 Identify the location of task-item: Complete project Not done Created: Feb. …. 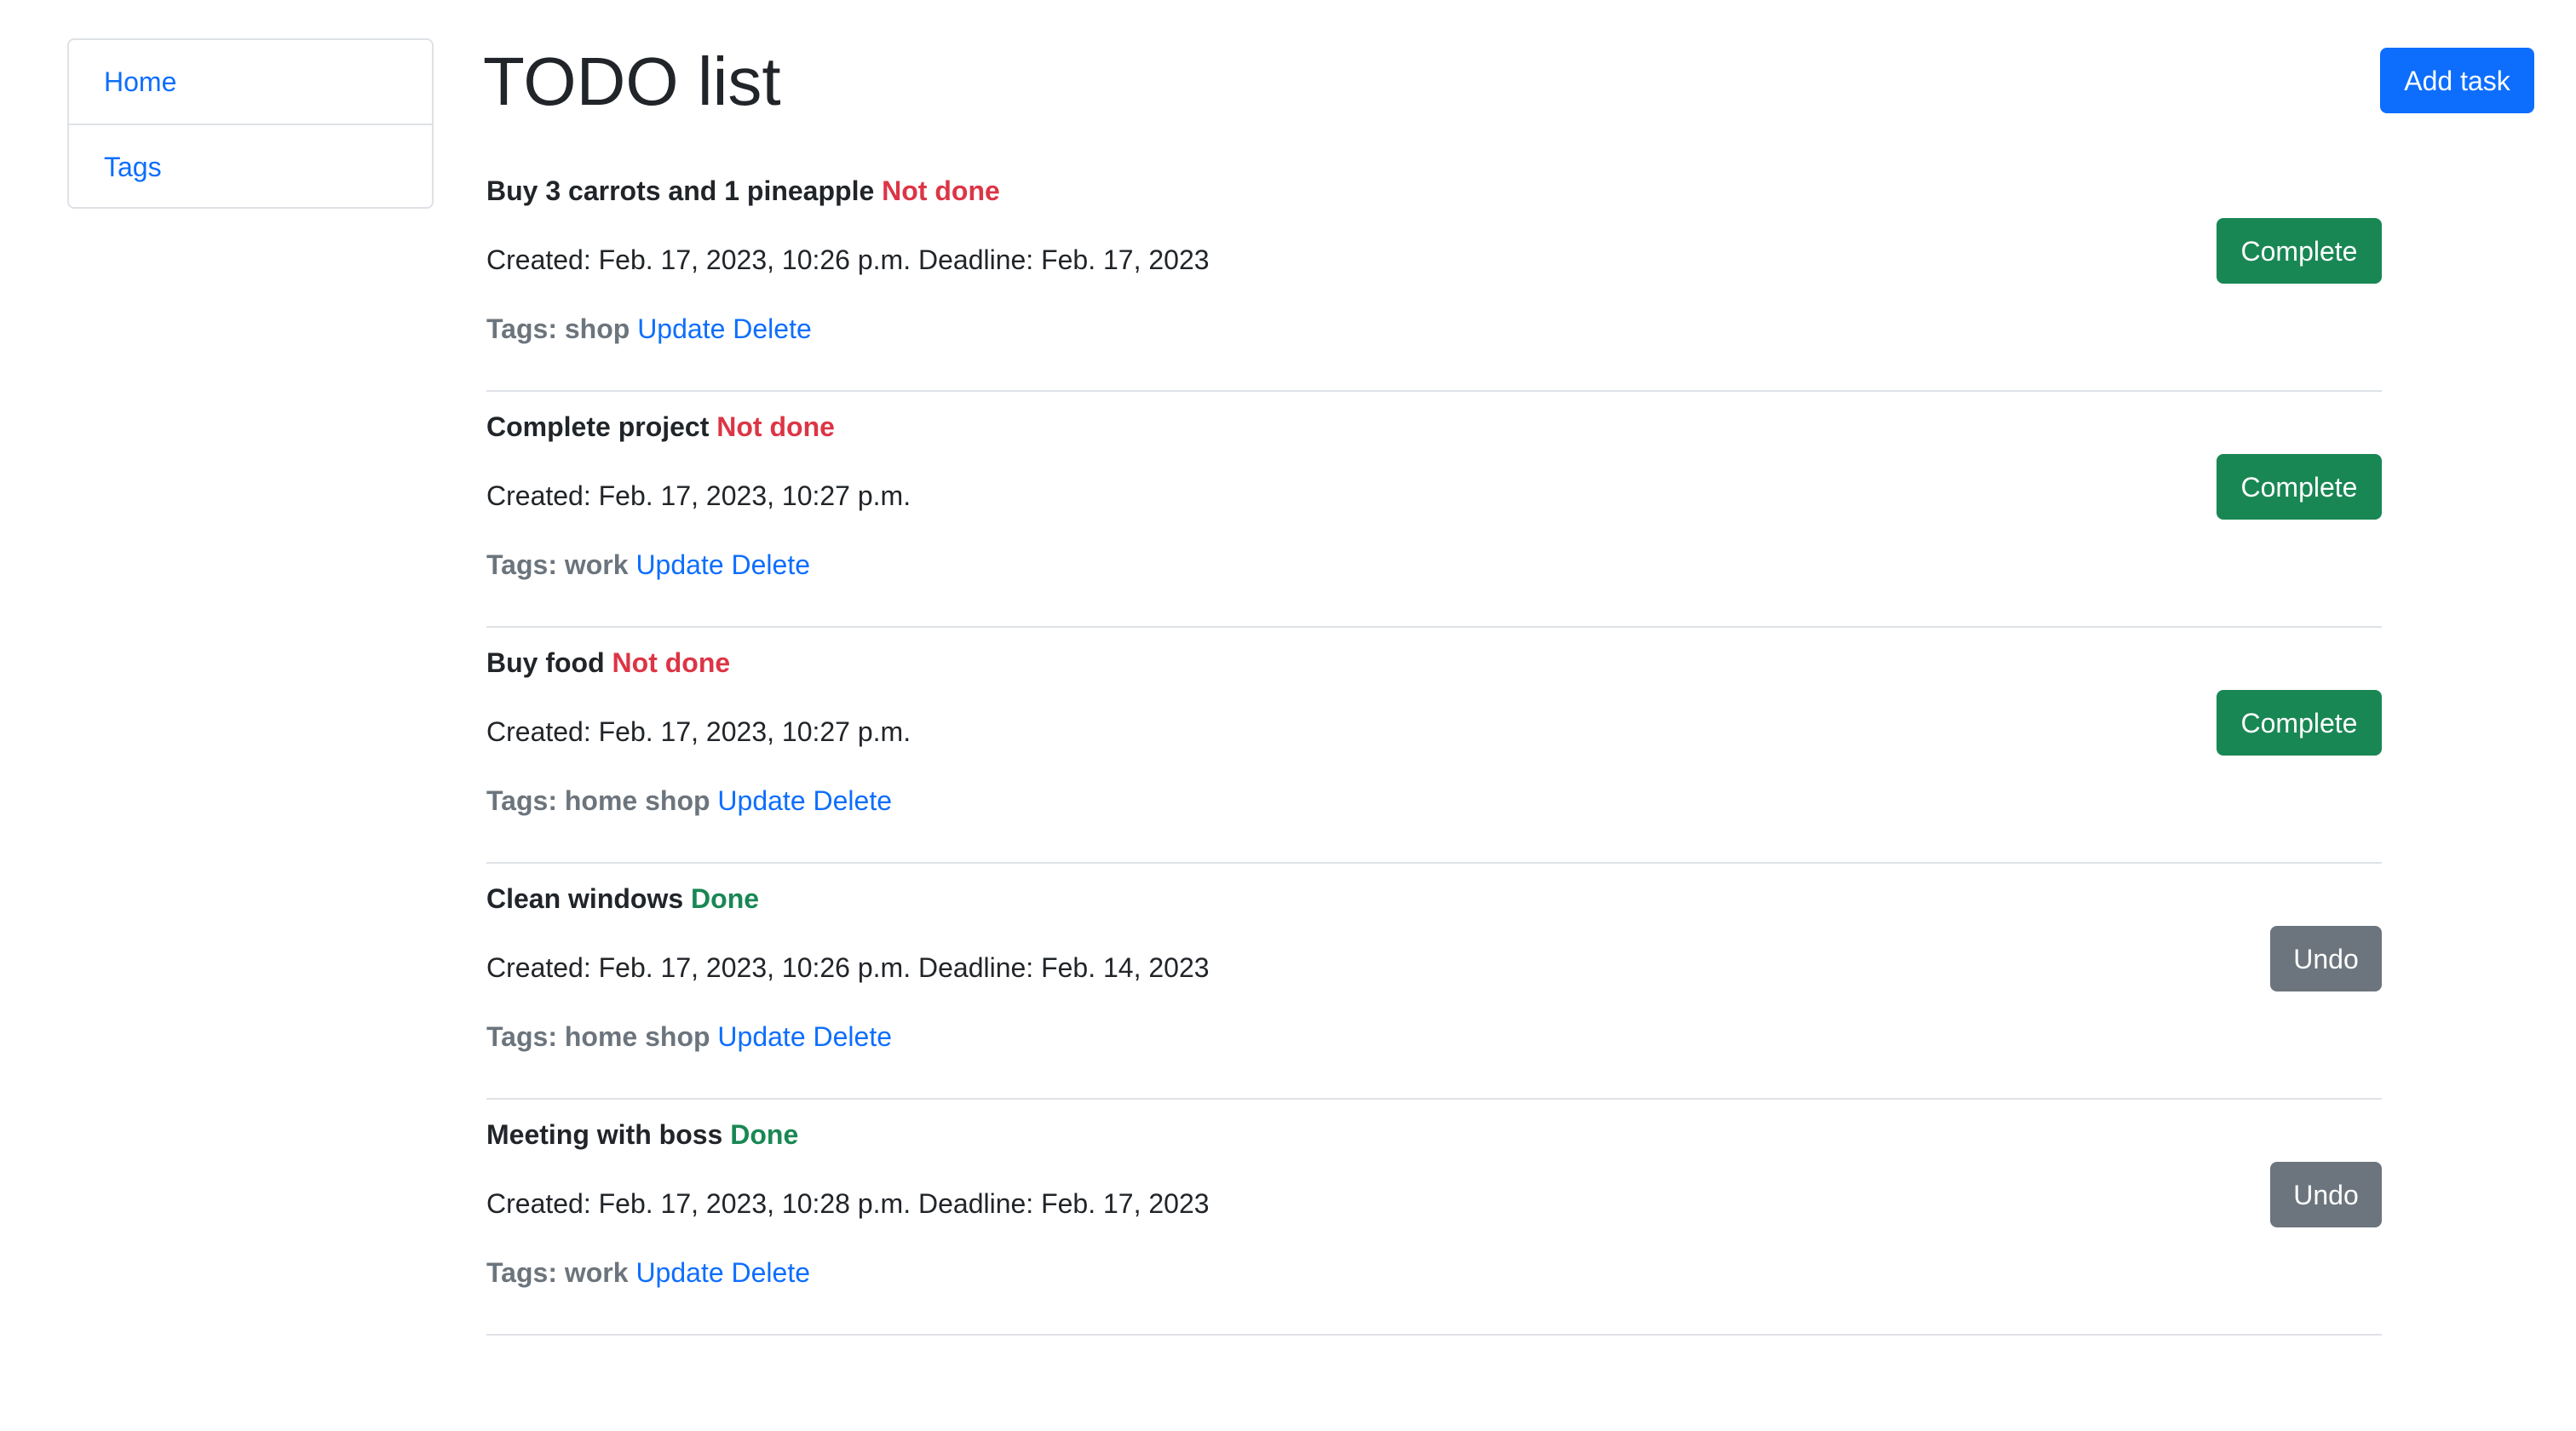
(1434, 510).